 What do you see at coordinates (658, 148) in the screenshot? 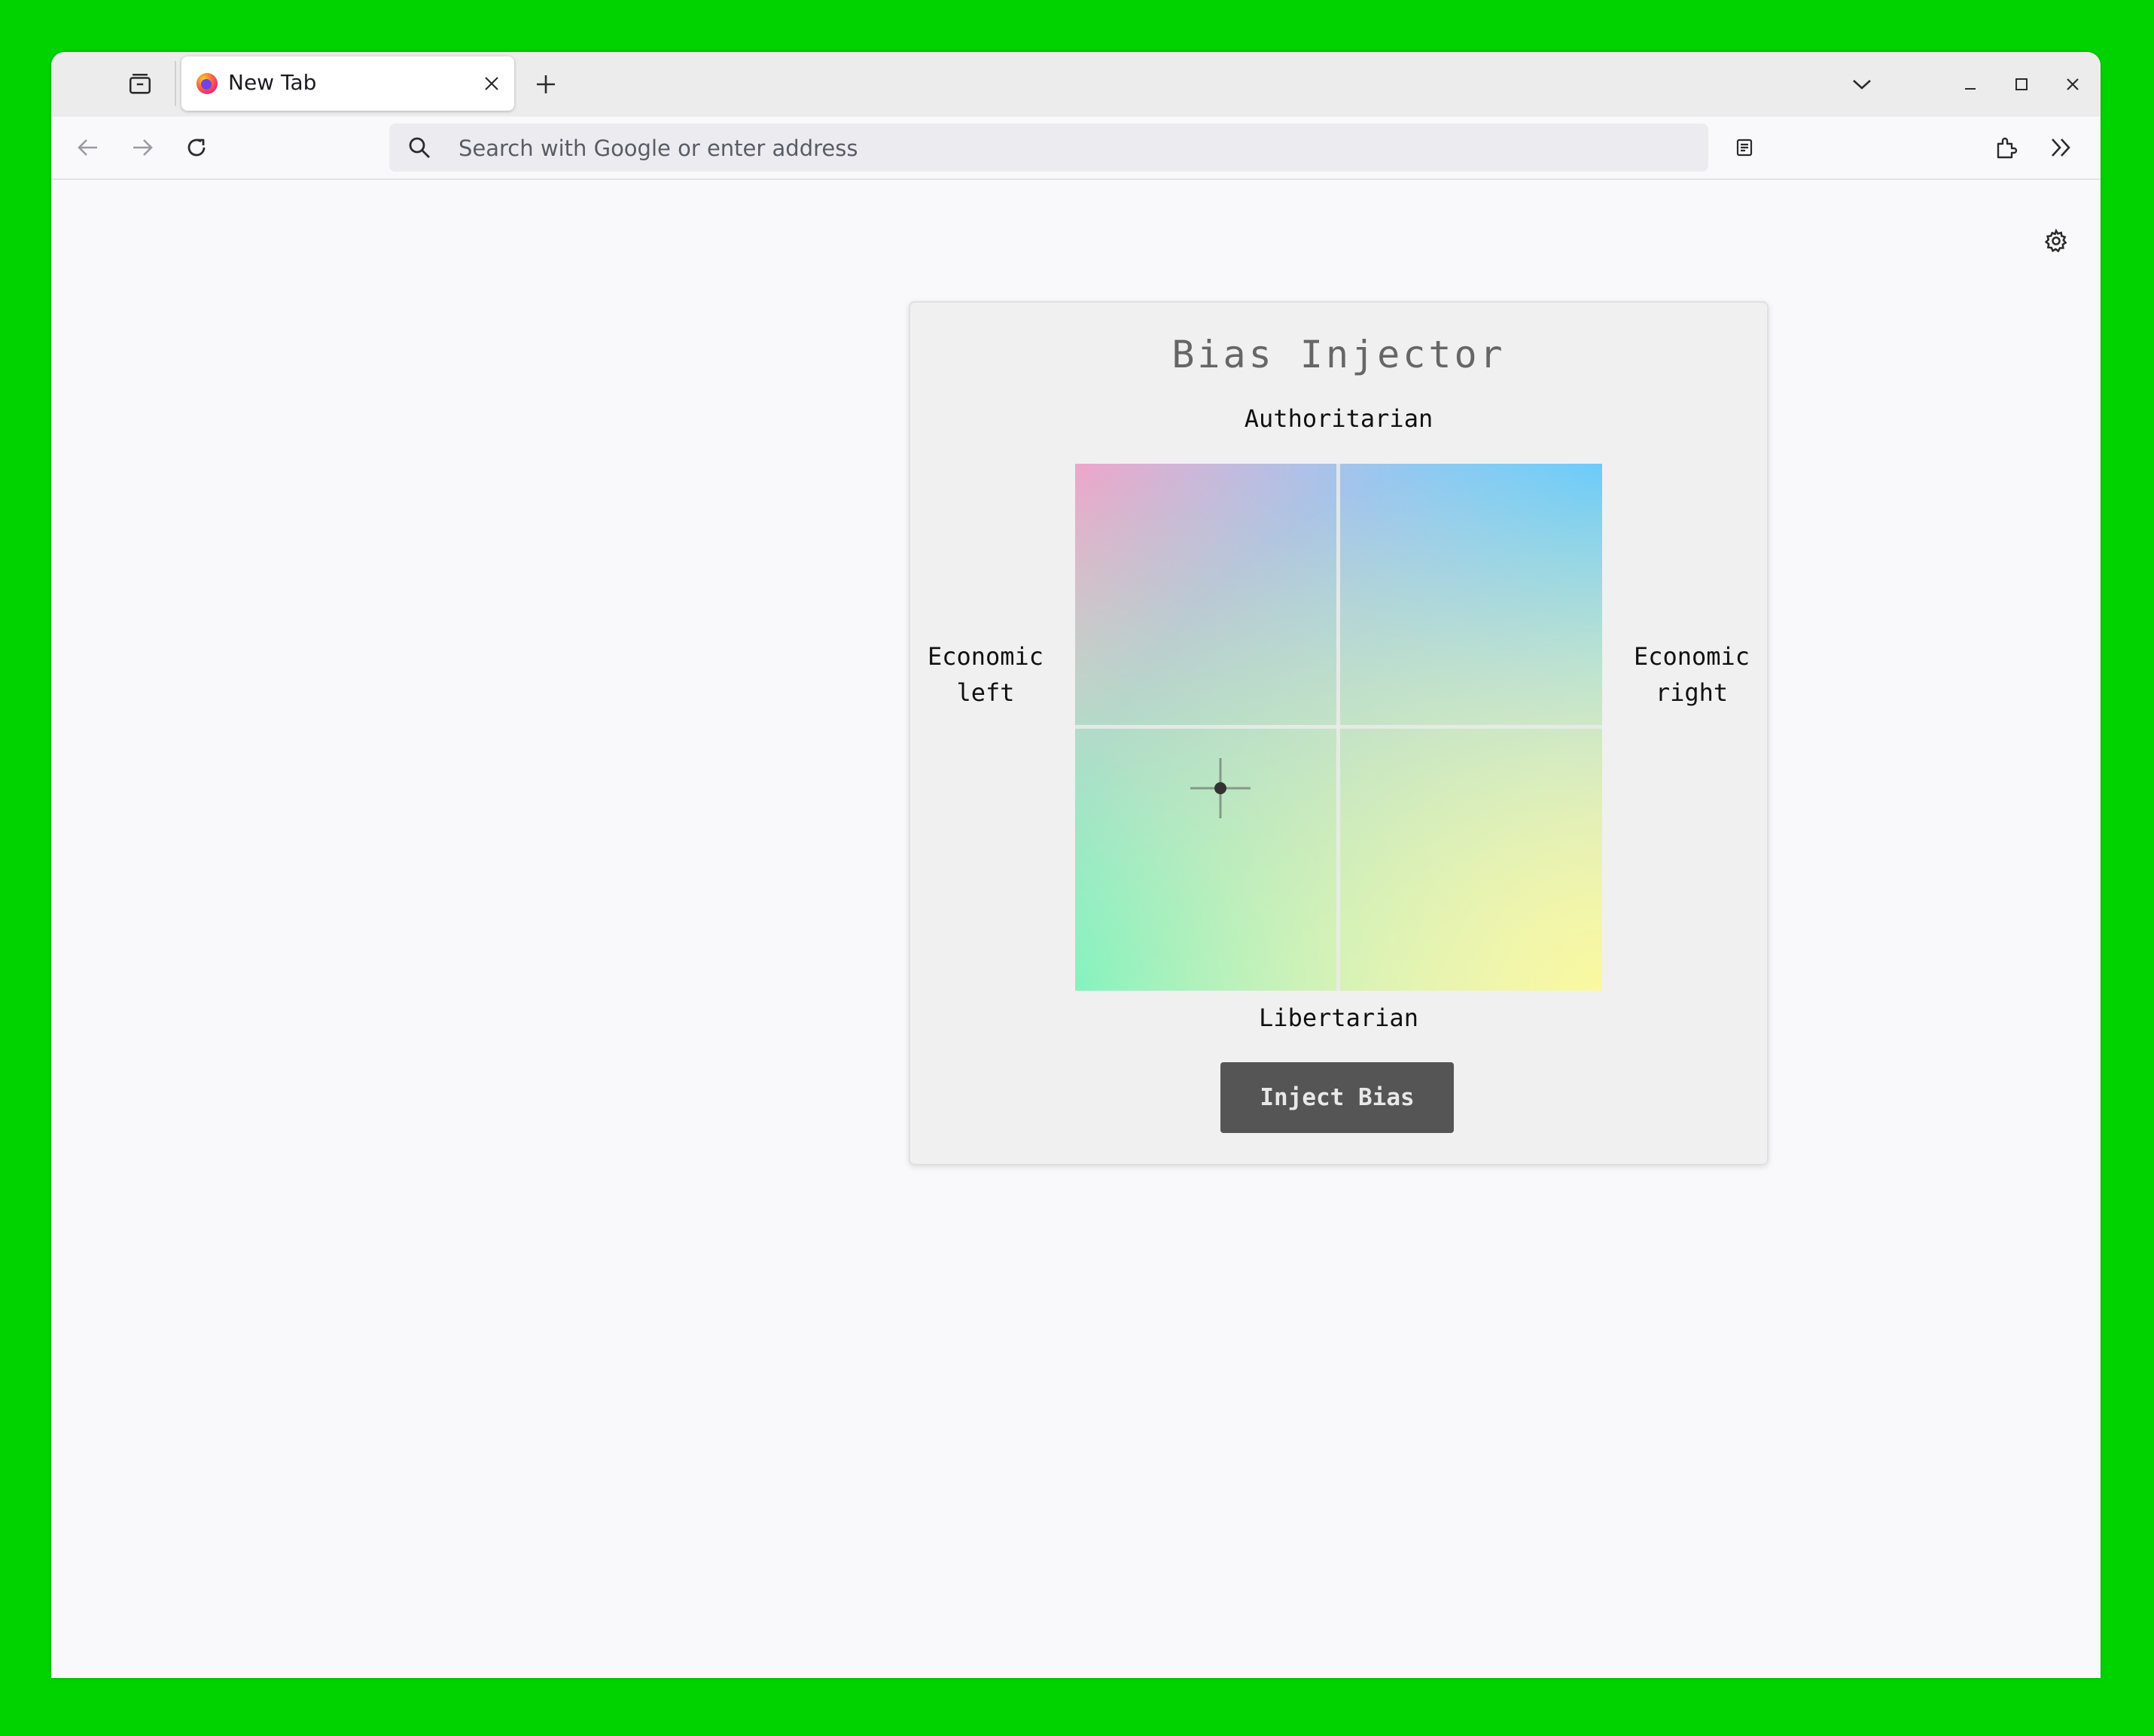
I see `url-placeholder: Search with Google or enter address` at bounding box center [658, 148].